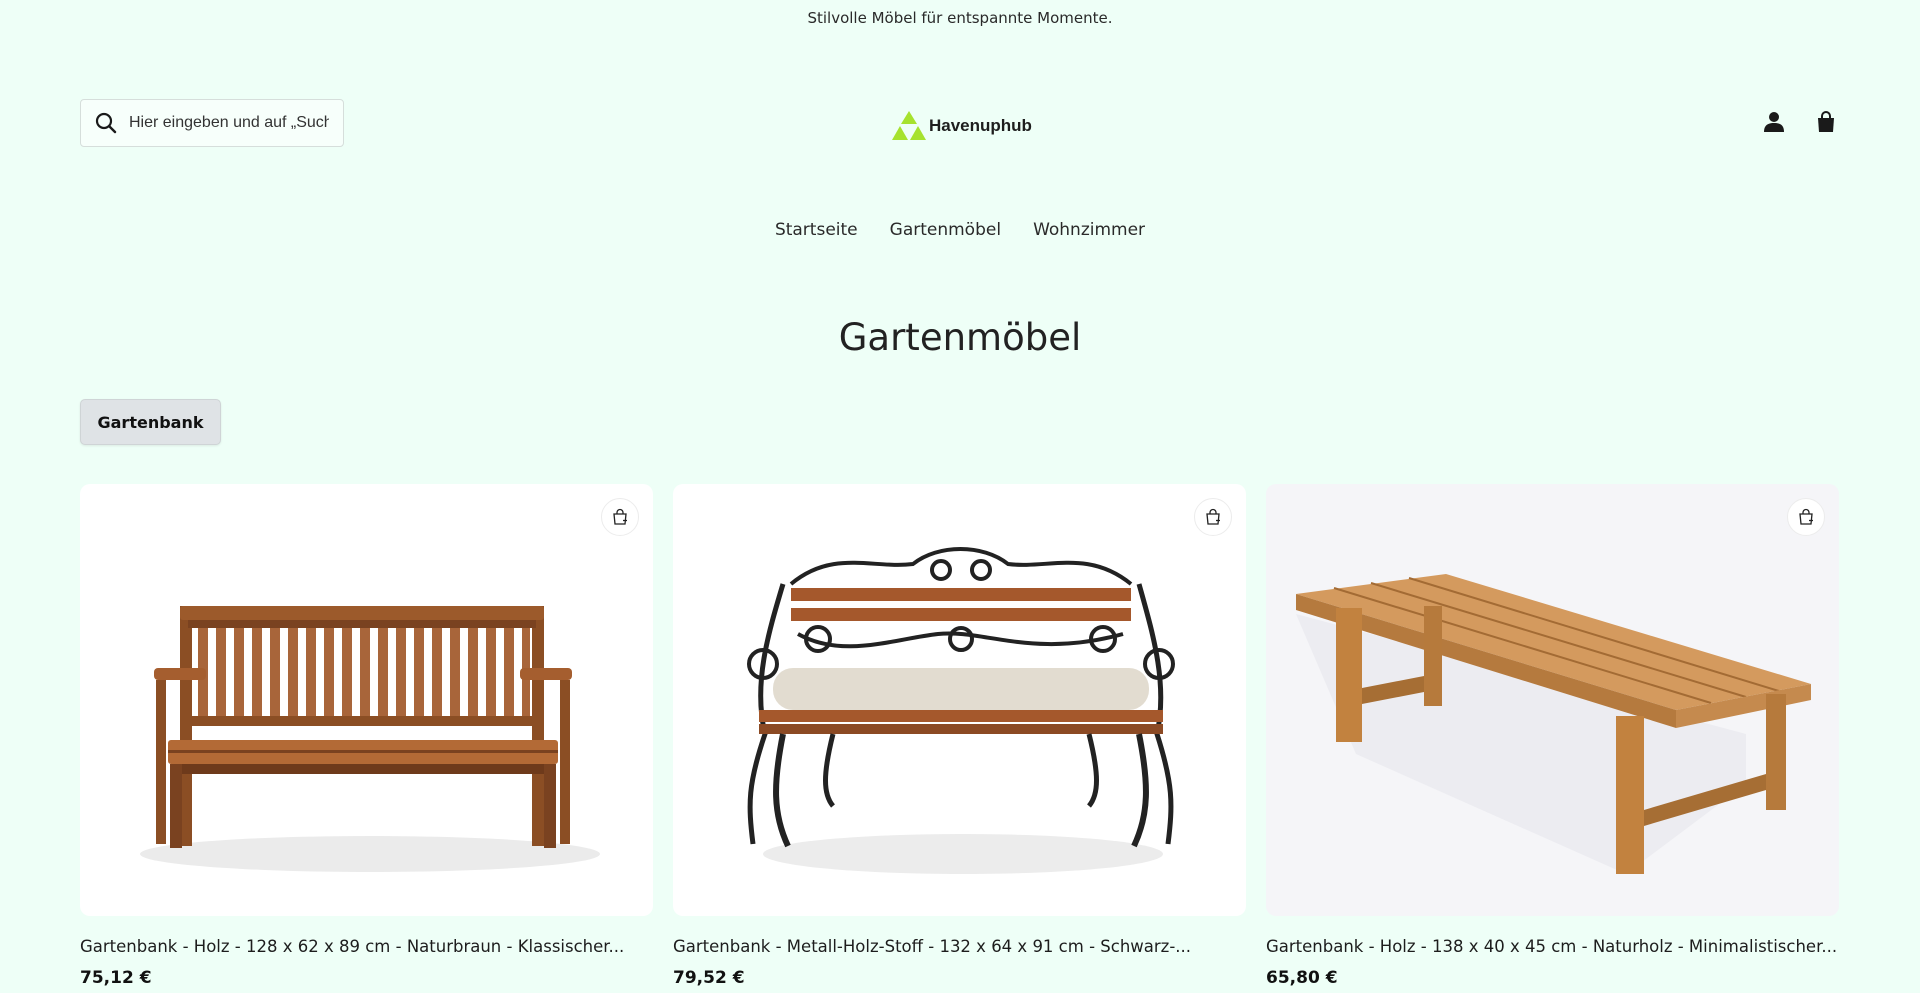 This screenshot has height=993, width=1920. What do you see at coordinates (1089, 230) in the screenshot?
I see `nav-item-wohnzimmer: Wohnzimmer` at bounding box center [1089, 230].